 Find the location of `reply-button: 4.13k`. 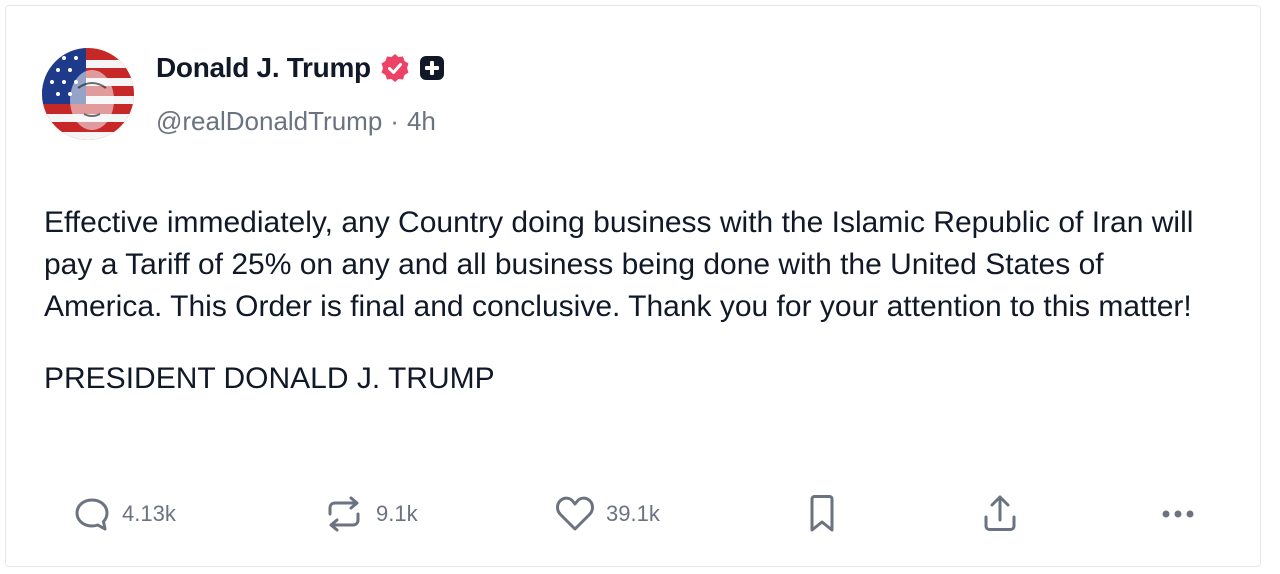

reply-button: 4.13k is located at coordinates (124, 514).